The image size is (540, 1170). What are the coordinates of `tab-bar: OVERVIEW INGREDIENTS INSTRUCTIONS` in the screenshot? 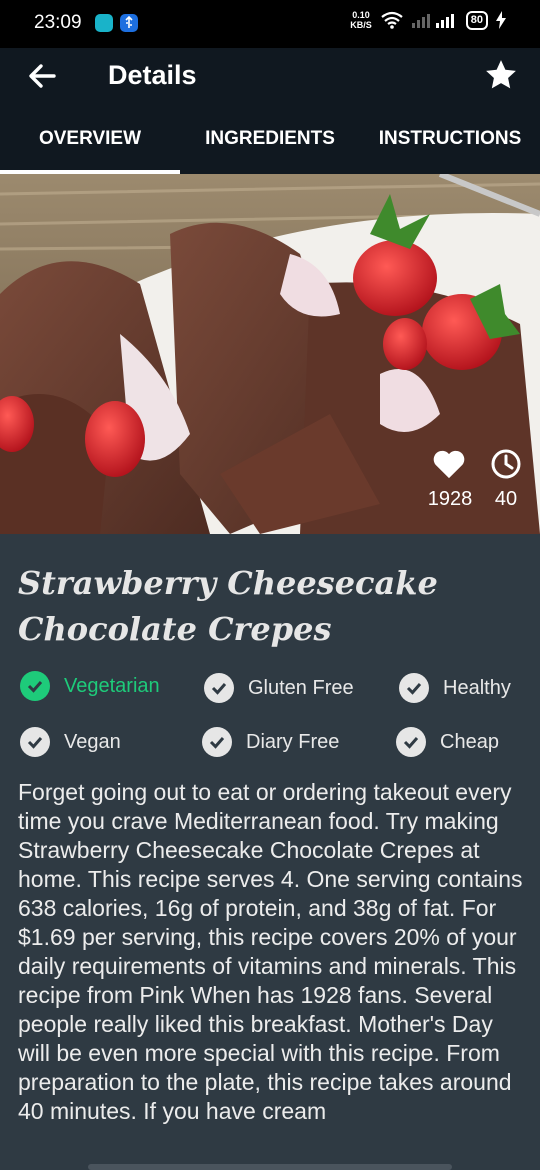 It's located at (270, 143).